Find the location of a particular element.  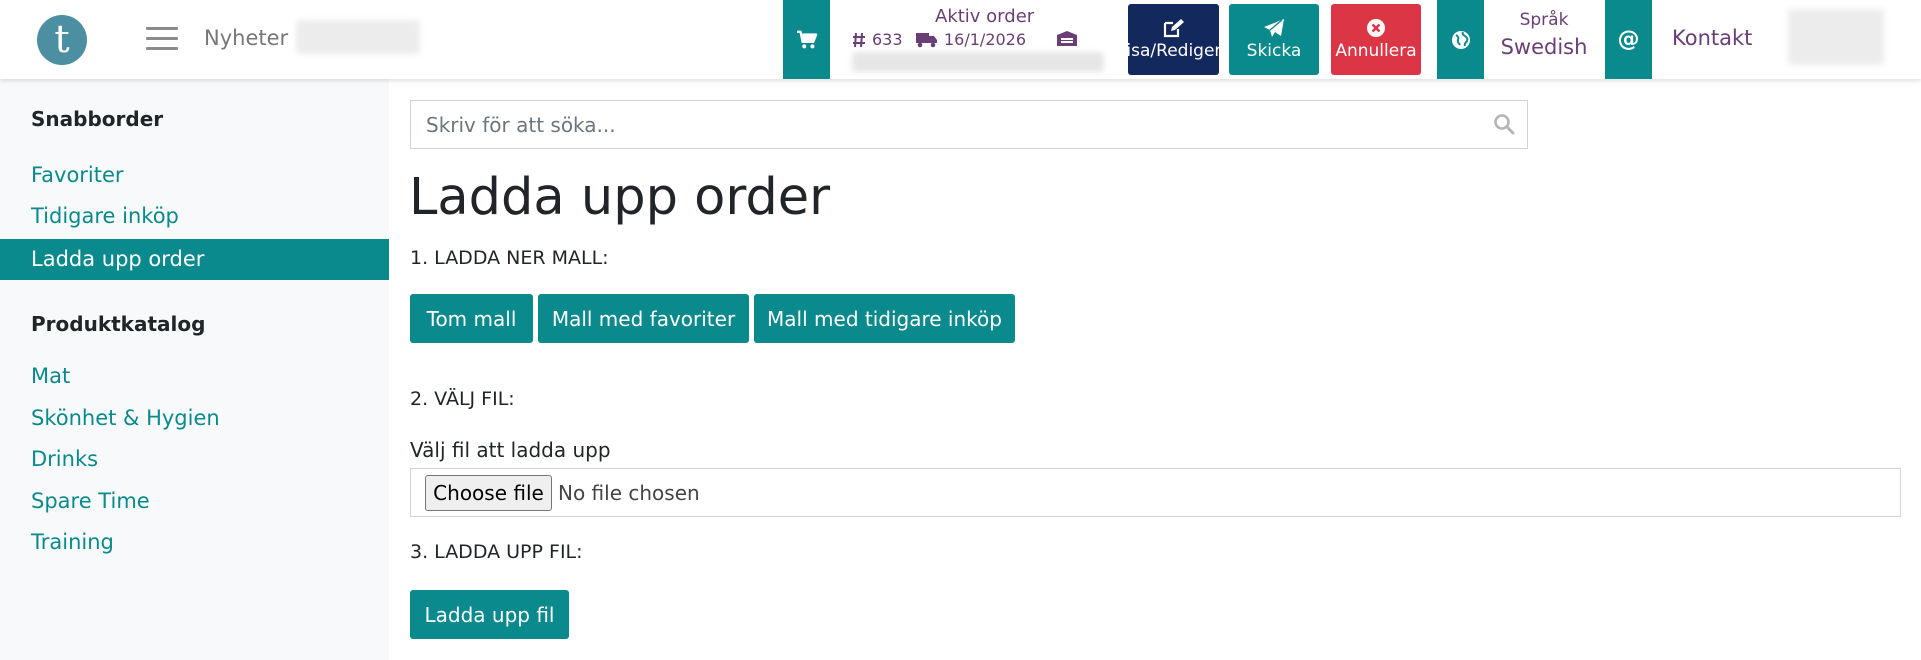

language-label: Språk is located at coordinates (1544, 20).